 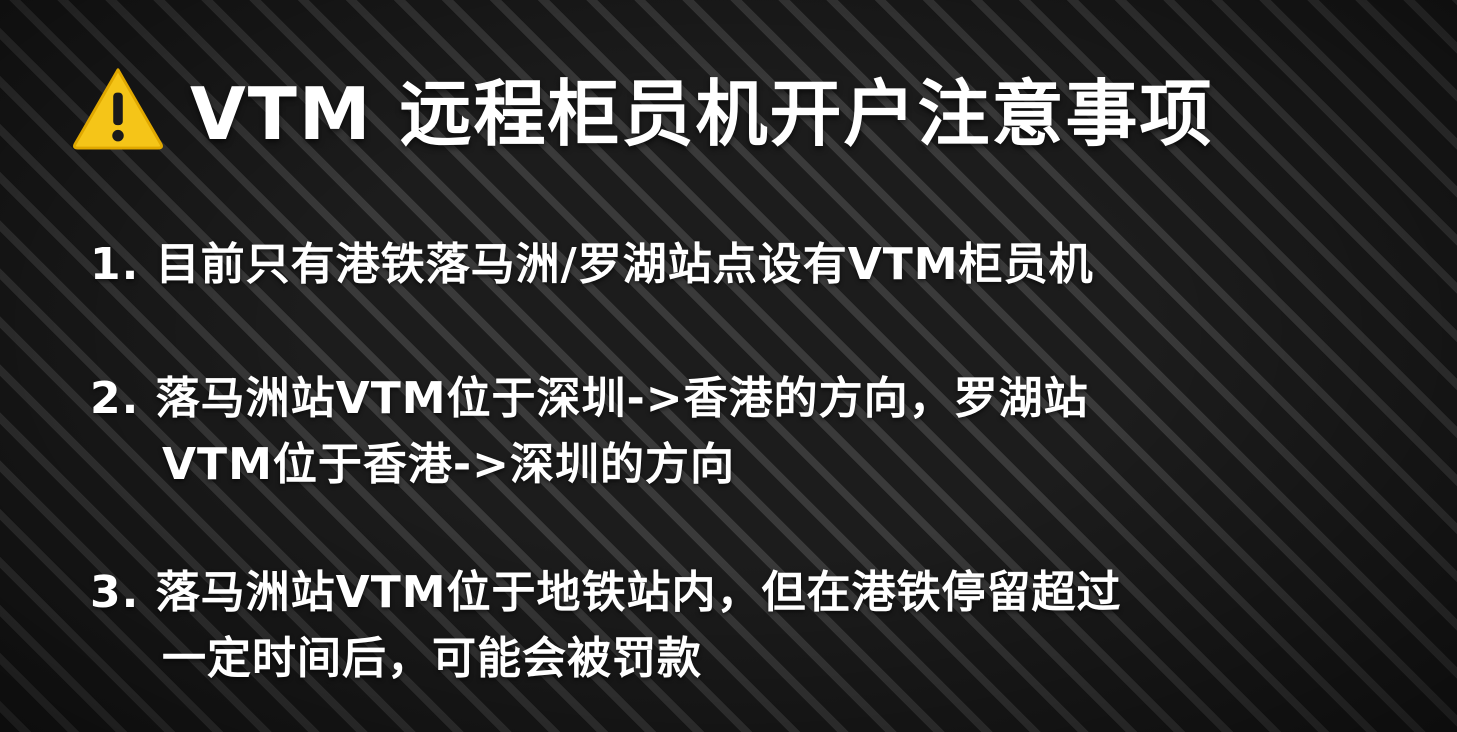 I want to click on title-text: VTM 远程柜员机开户注意事项, so click(x=702, y=113).